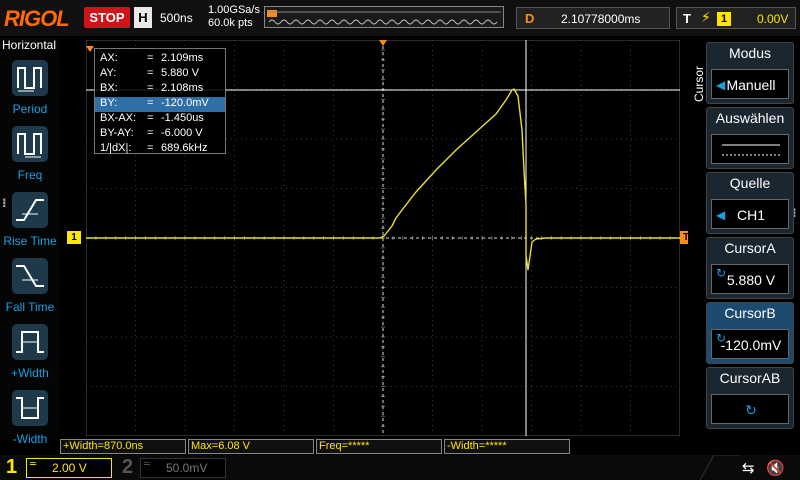  I want to click on readout-key: AY:, so click(108, 73).